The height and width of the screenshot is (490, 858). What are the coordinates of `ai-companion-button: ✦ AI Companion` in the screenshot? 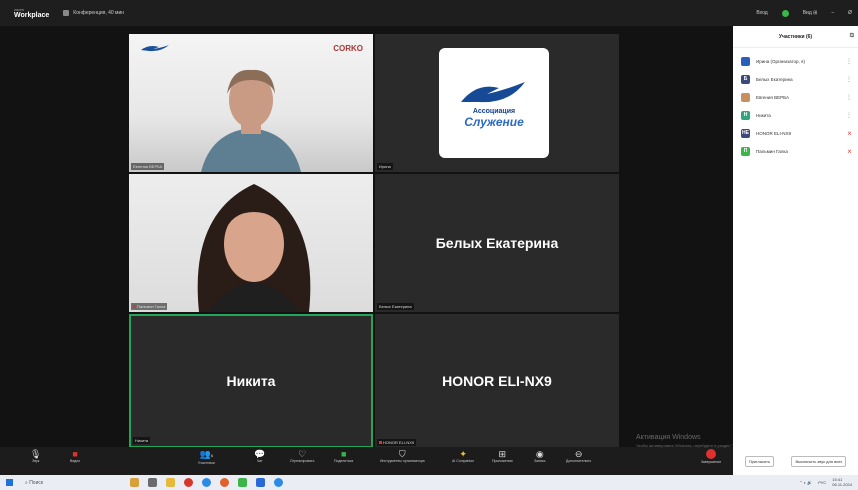 It's located at (463, 456).